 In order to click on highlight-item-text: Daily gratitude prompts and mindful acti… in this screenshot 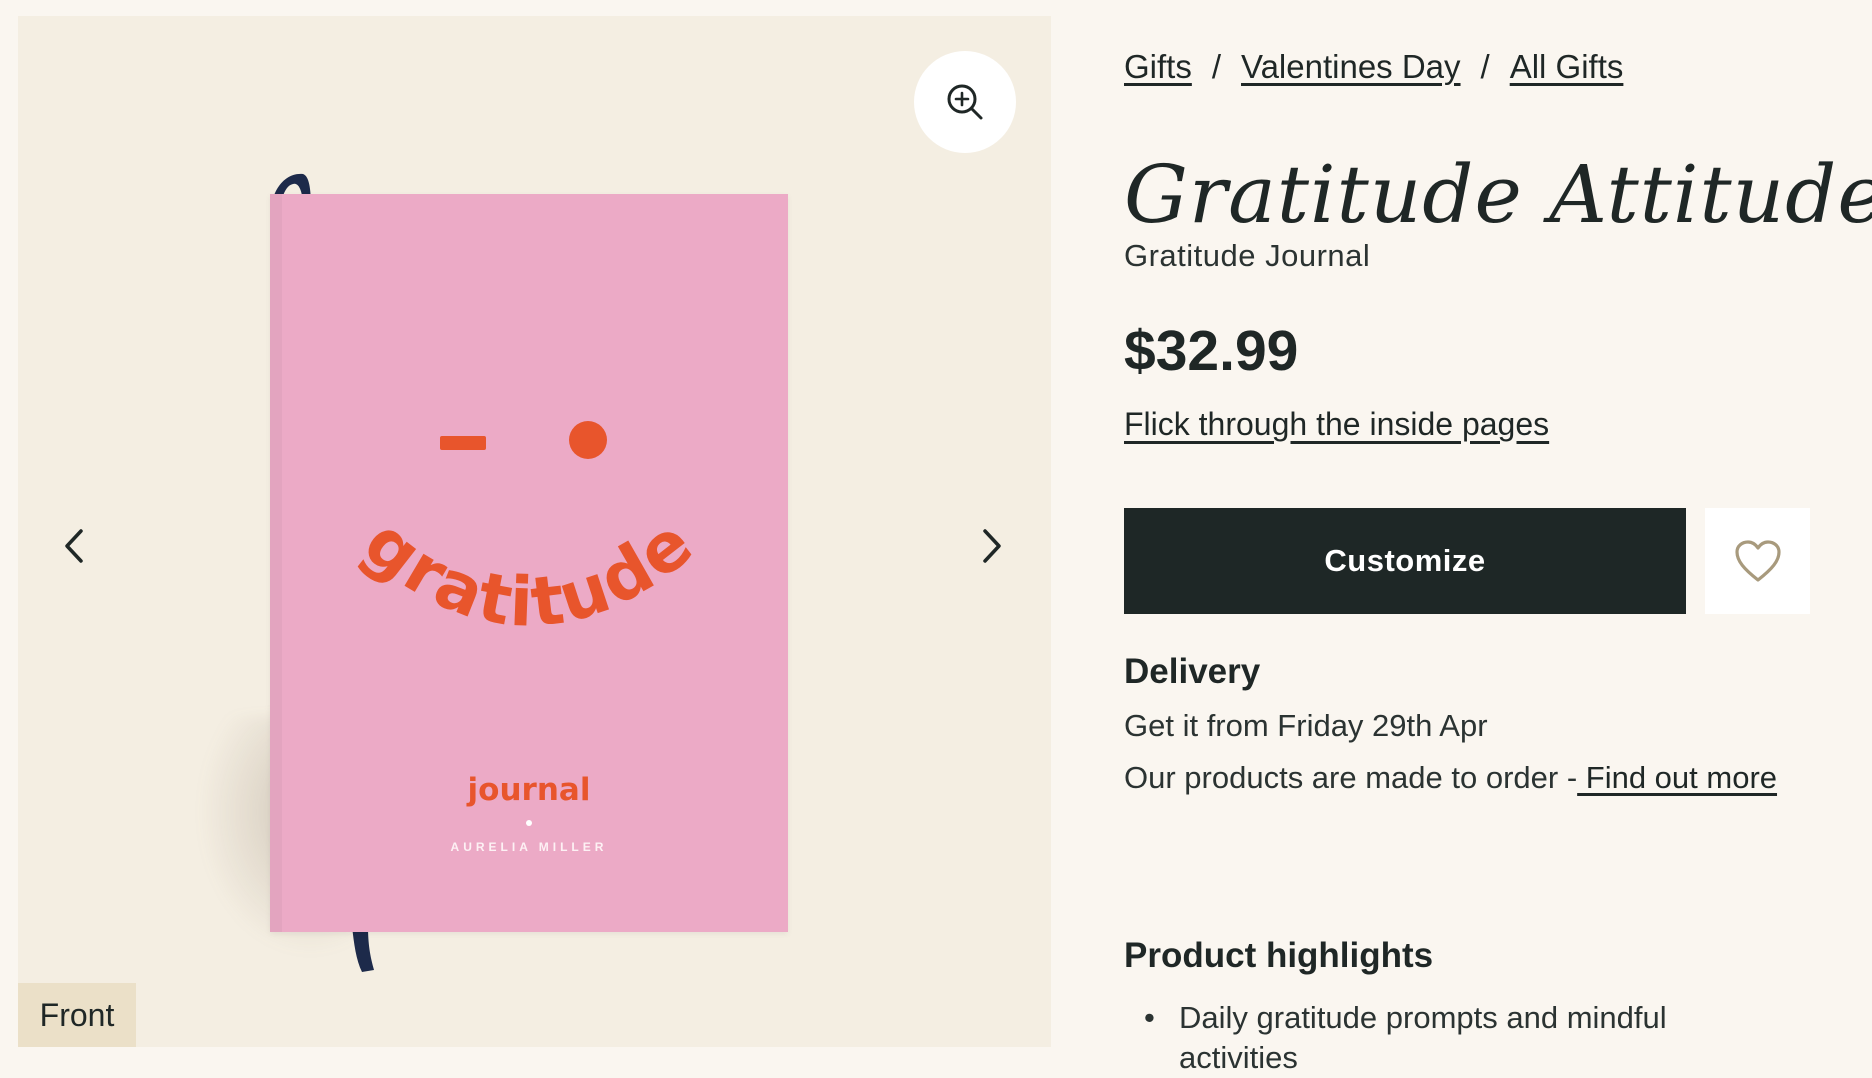, I will do `click(1423, 1037)`.